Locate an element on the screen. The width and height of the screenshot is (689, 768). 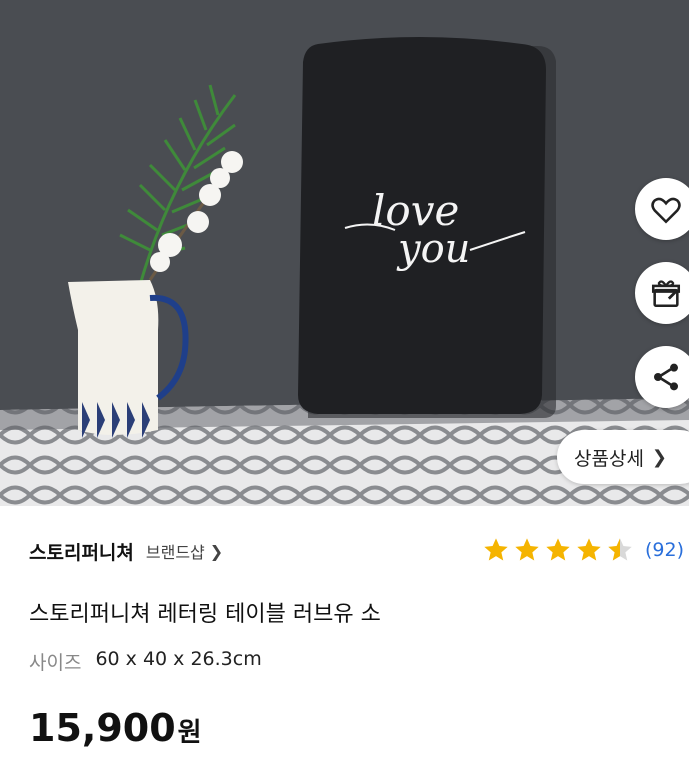
brand-name: 스토리퍼니쳐 is located at coordinates (81, 551).